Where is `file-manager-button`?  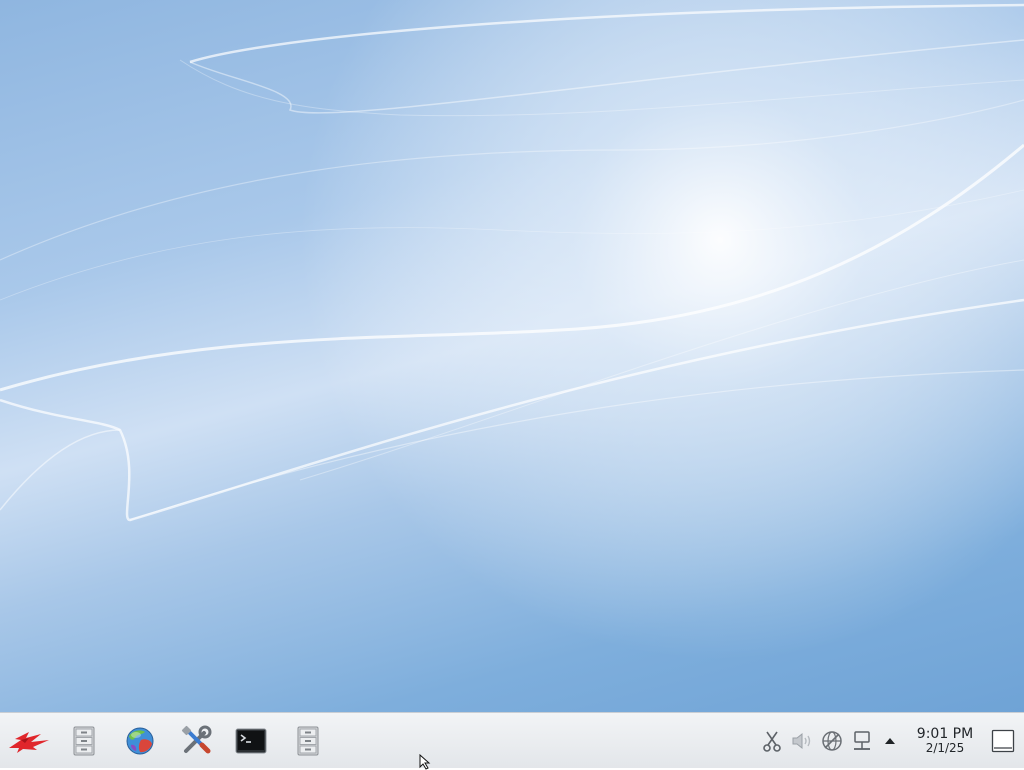
file-manager-button is located at coordinates (84, 741).